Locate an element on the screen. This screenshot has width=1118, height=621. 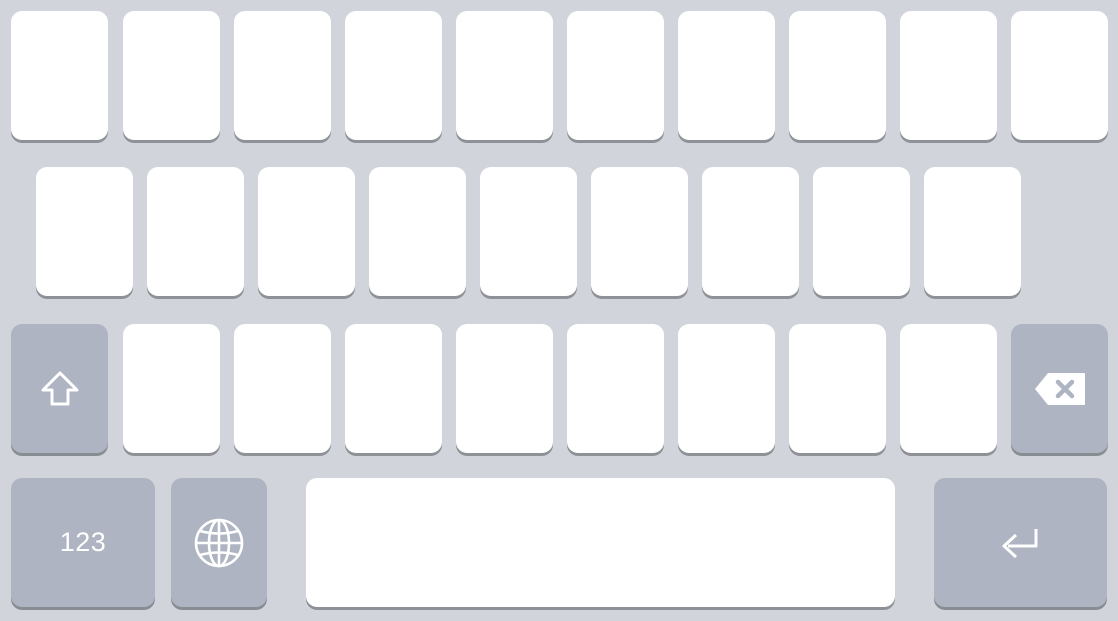
shift-arrow-icon is located at coordinates (60, 389).